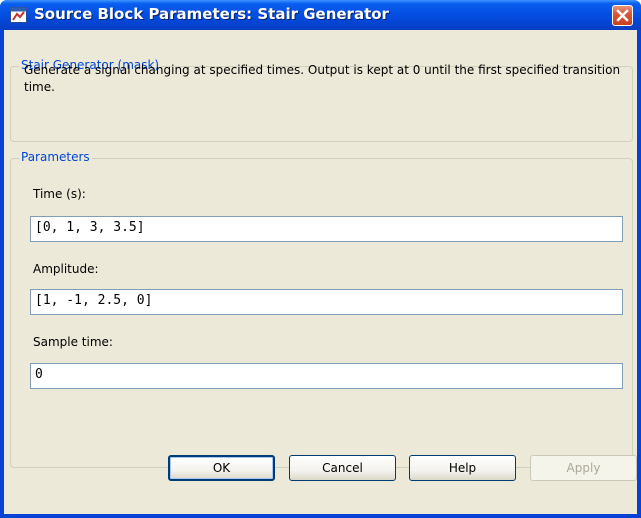  What do you see at coordinates (462, 468) in the screenshot?
I see `help-button: Help` at bounding box center [462, 468].